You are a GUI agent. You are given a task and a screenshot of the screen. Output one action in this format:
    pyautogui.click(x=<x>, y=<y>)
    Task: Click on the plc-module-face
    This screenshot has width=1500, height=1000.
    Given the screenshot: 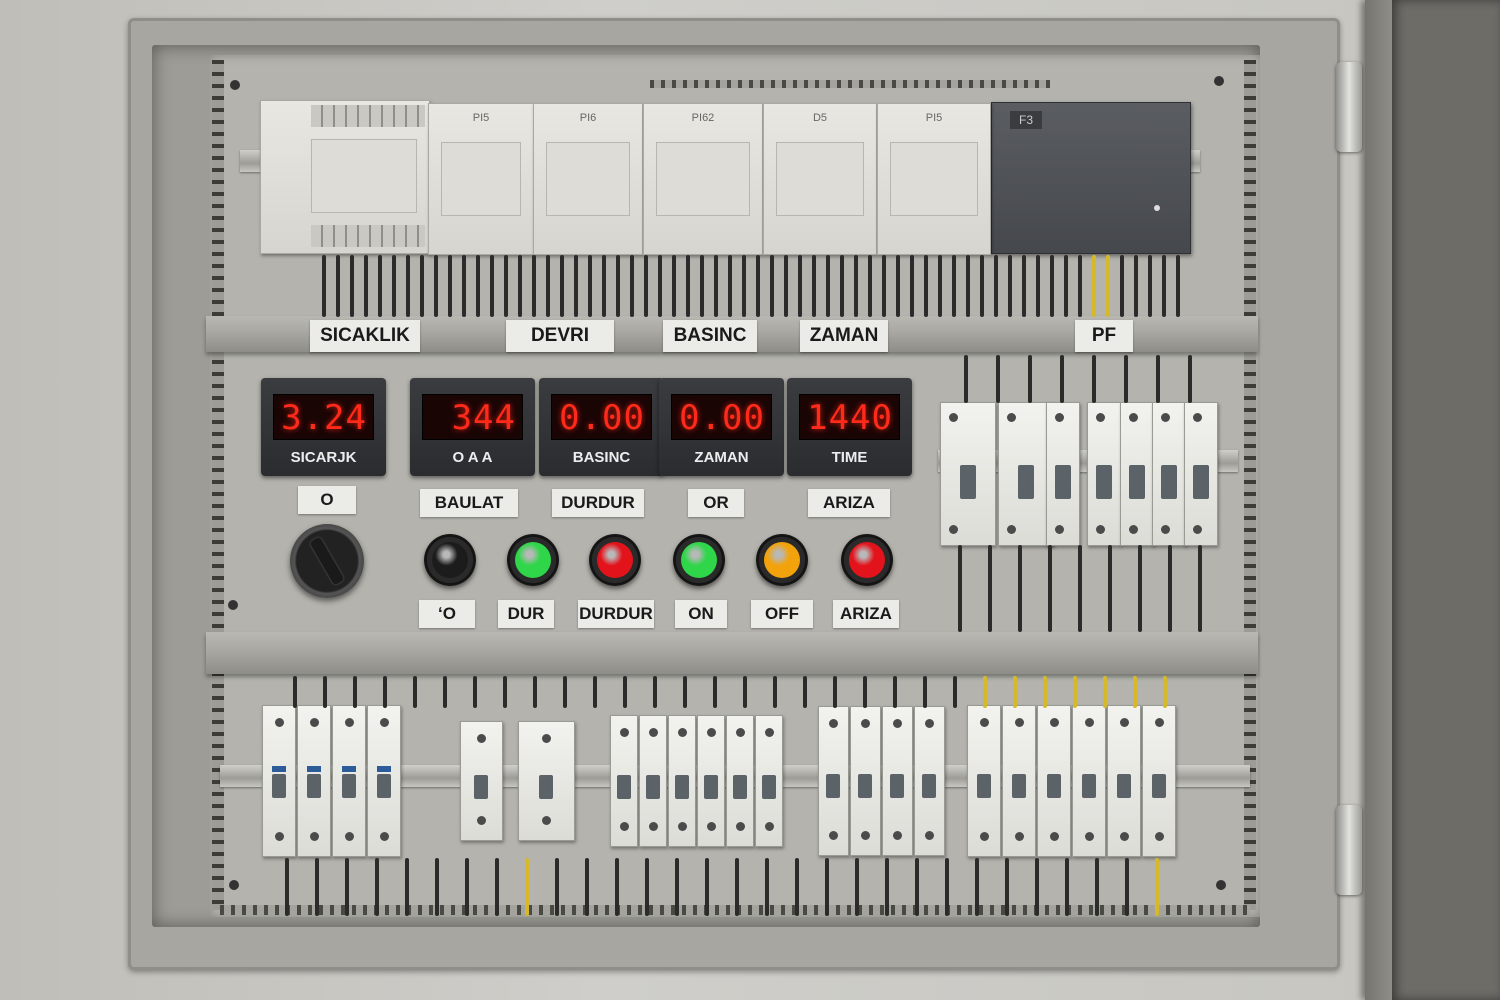 What is the action you would take?
    pyautogui.click(x=820, y=179)
    